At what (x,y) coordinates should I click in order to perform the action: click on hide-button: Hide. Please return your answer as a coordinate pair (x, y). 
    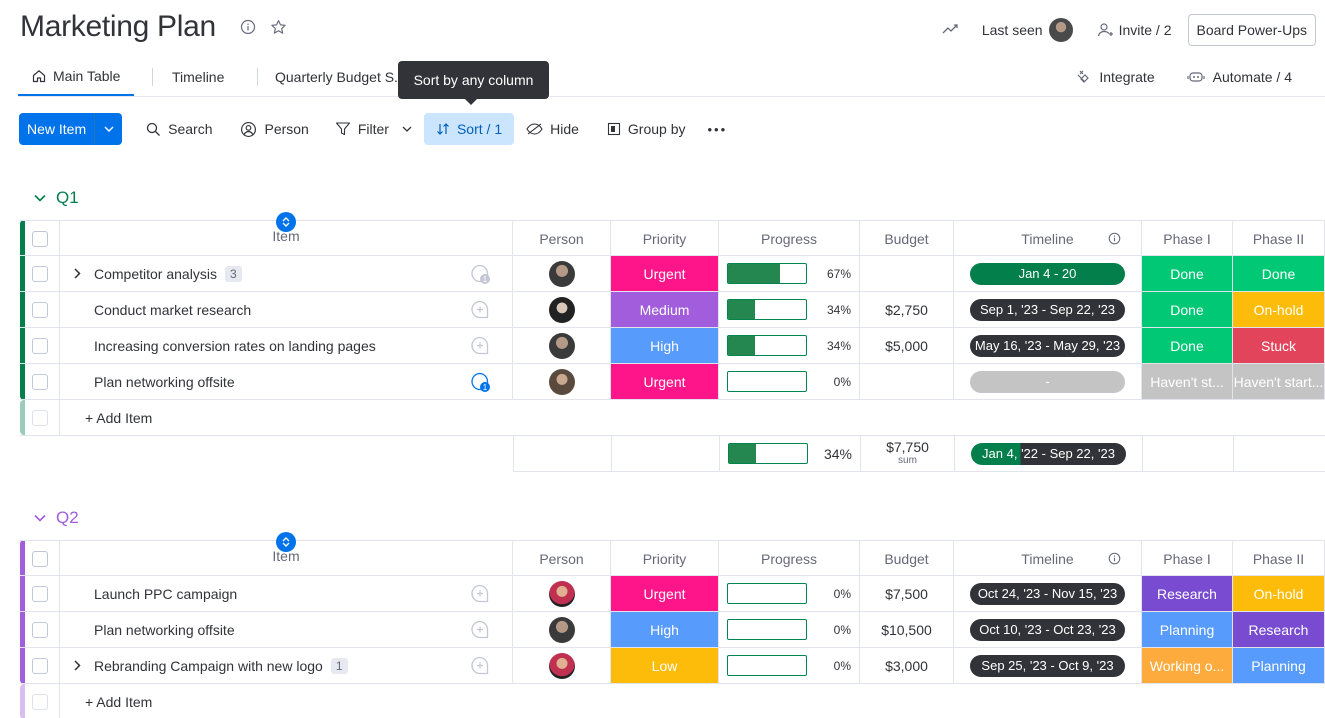
    Looking at the image, I should click on (552, 129).